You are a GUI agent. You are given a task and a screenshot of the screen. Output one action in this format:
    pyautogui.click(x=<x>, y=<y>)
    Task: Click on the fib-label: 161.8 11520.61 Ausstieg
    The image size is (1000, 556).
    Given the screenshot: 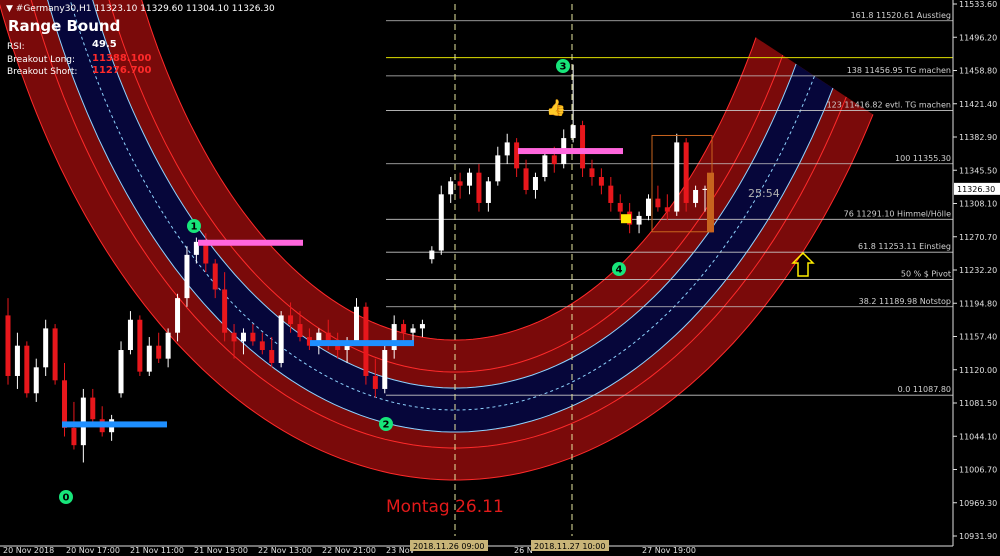 What is the action you would take?
    pyautogui.click(x=901, y=15)
    